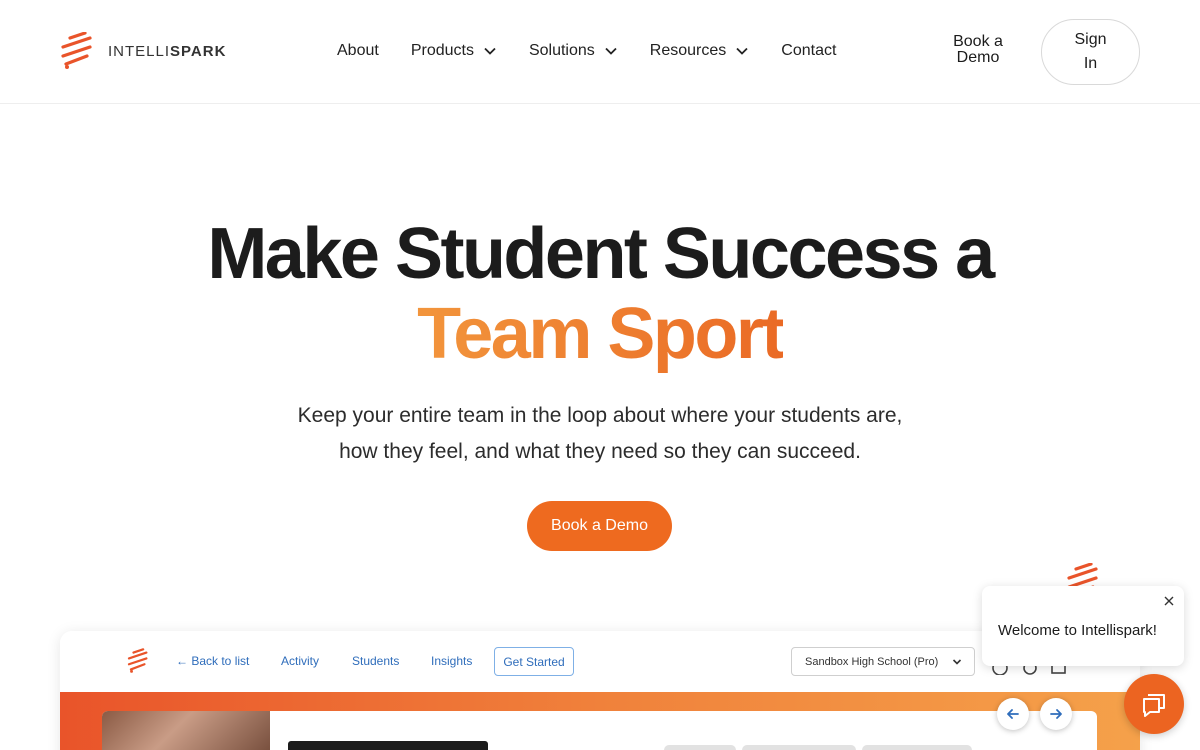  What do you see at coordinates (561, 50) in the screenshot?
I see `nav-solutions-label: Solutions` at bounding box center [561, 50].